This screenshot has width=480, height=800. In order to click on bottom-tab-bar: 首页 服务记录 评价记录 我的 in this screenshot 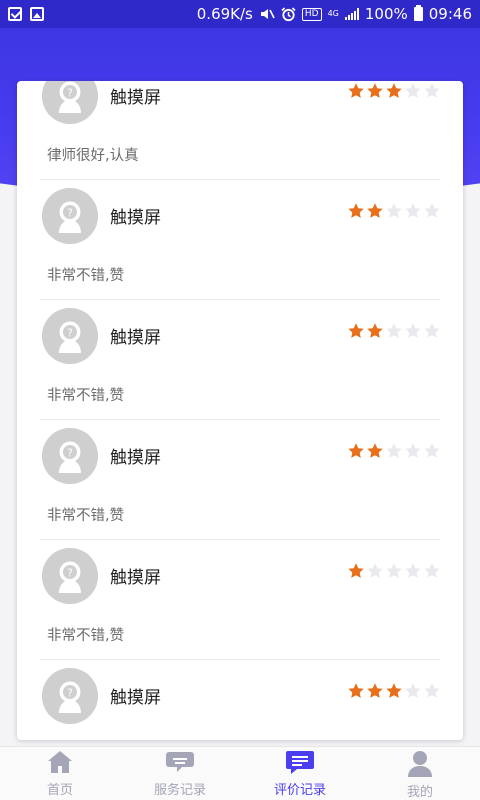, I will do `click(240, 773)`.